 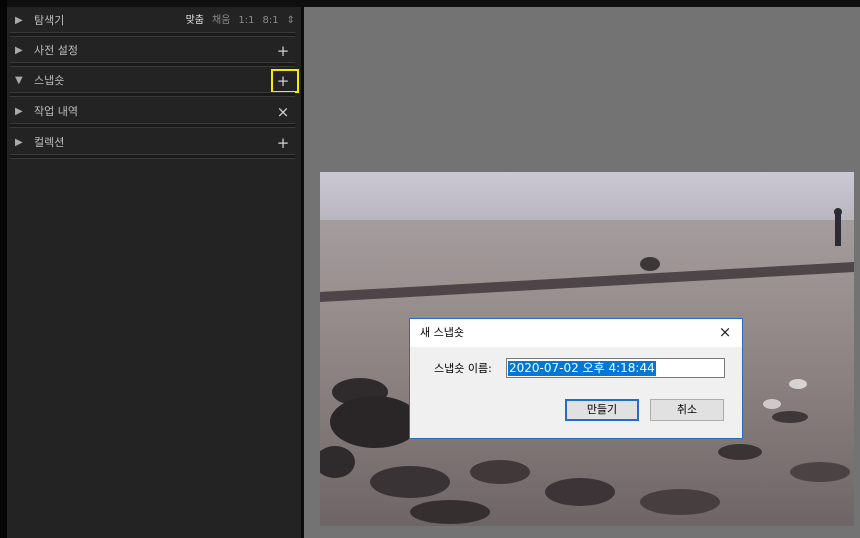 What do you see at coordinates (49, 142) in the screenshot?
I see `section-label: 컬렉션` at bounding box center [49, 142].